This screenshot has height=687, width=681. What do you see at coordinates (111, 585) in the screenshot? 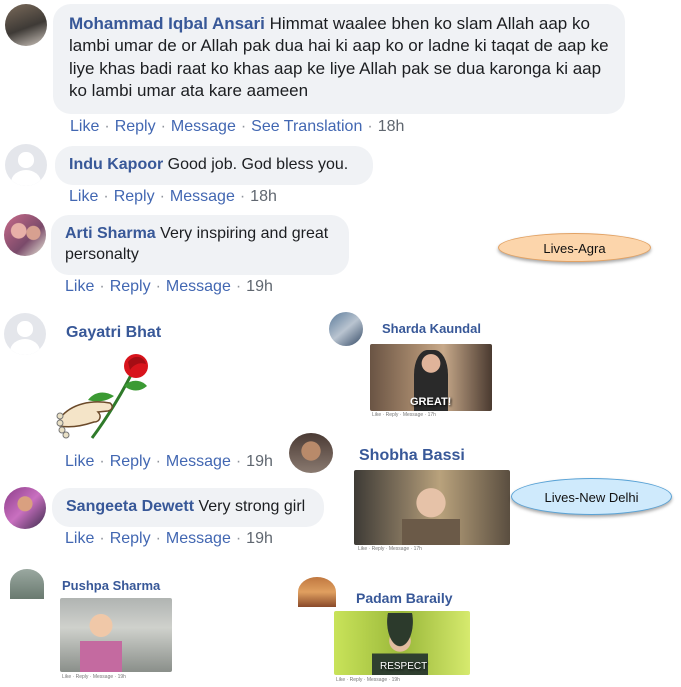
I see `commenter-name: Pushpa Sharma` at bounding box center [111, 585].